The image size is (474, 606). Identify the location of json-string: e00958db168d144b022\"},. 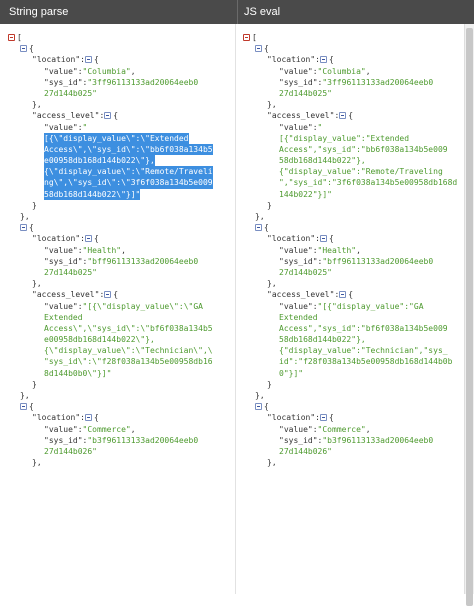
(99, 161).